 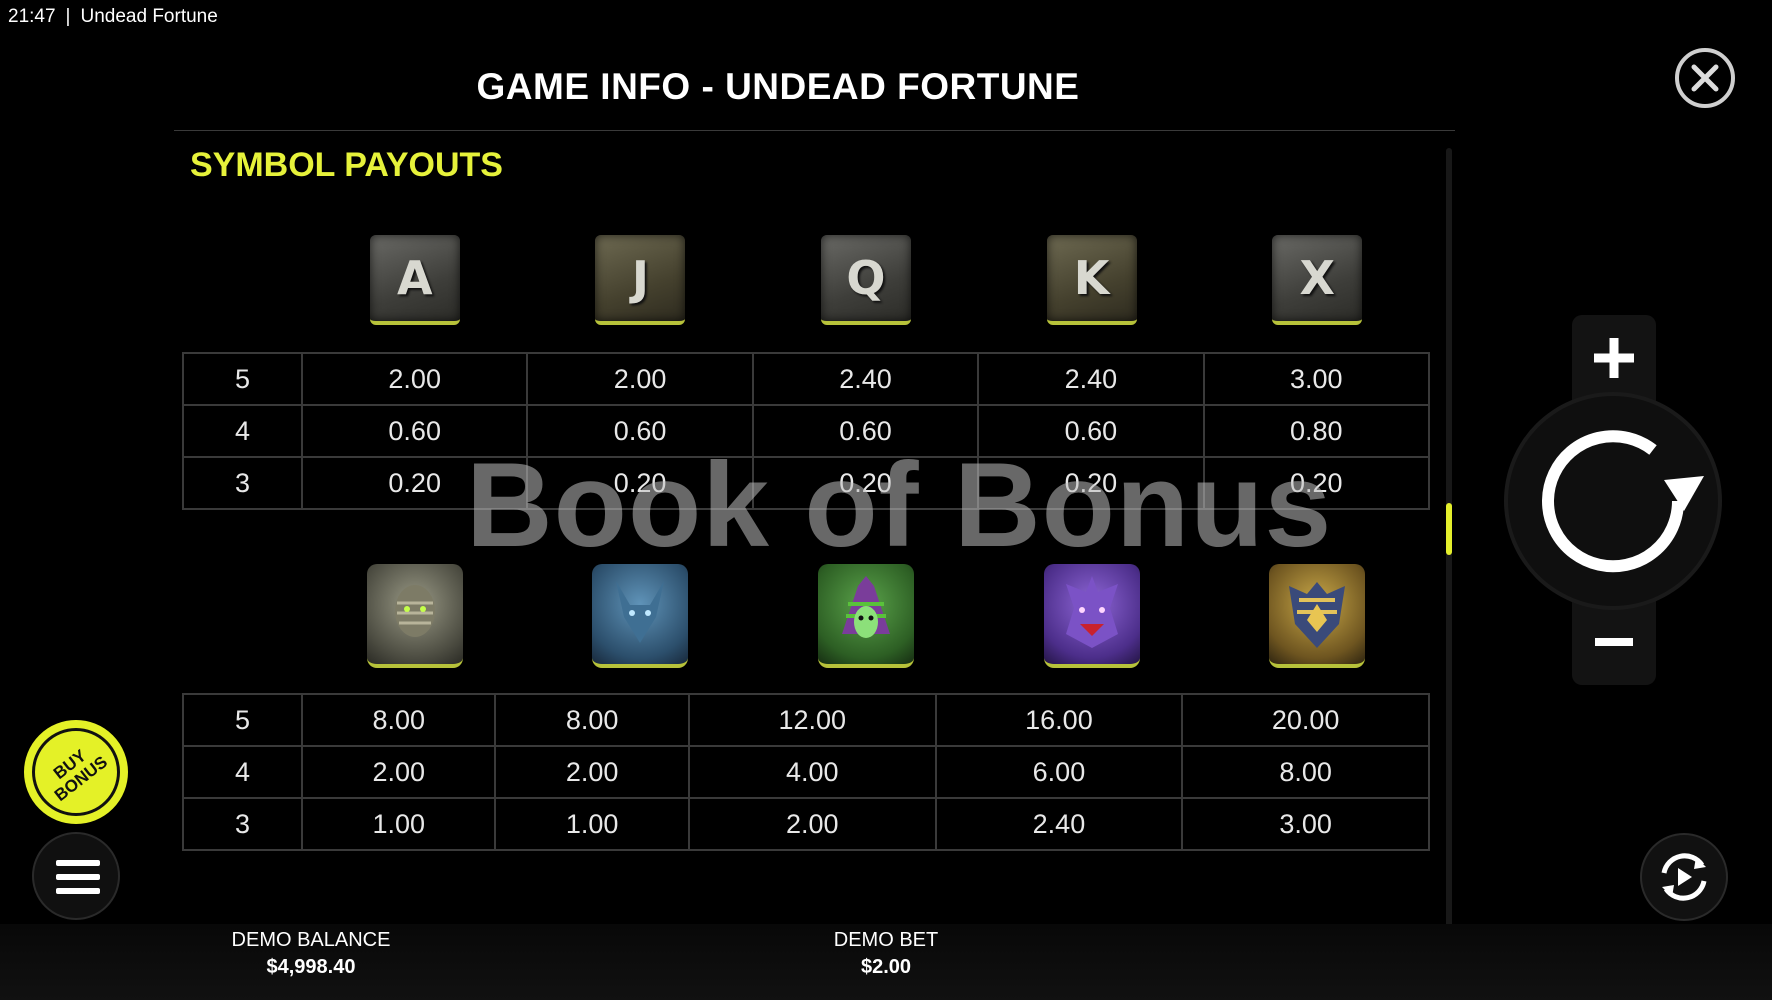 What do you see at coordinates (311, 967) in the screenshot?
I see `demo-balance-value: $4,998.40` at bounding box center [311, 967].